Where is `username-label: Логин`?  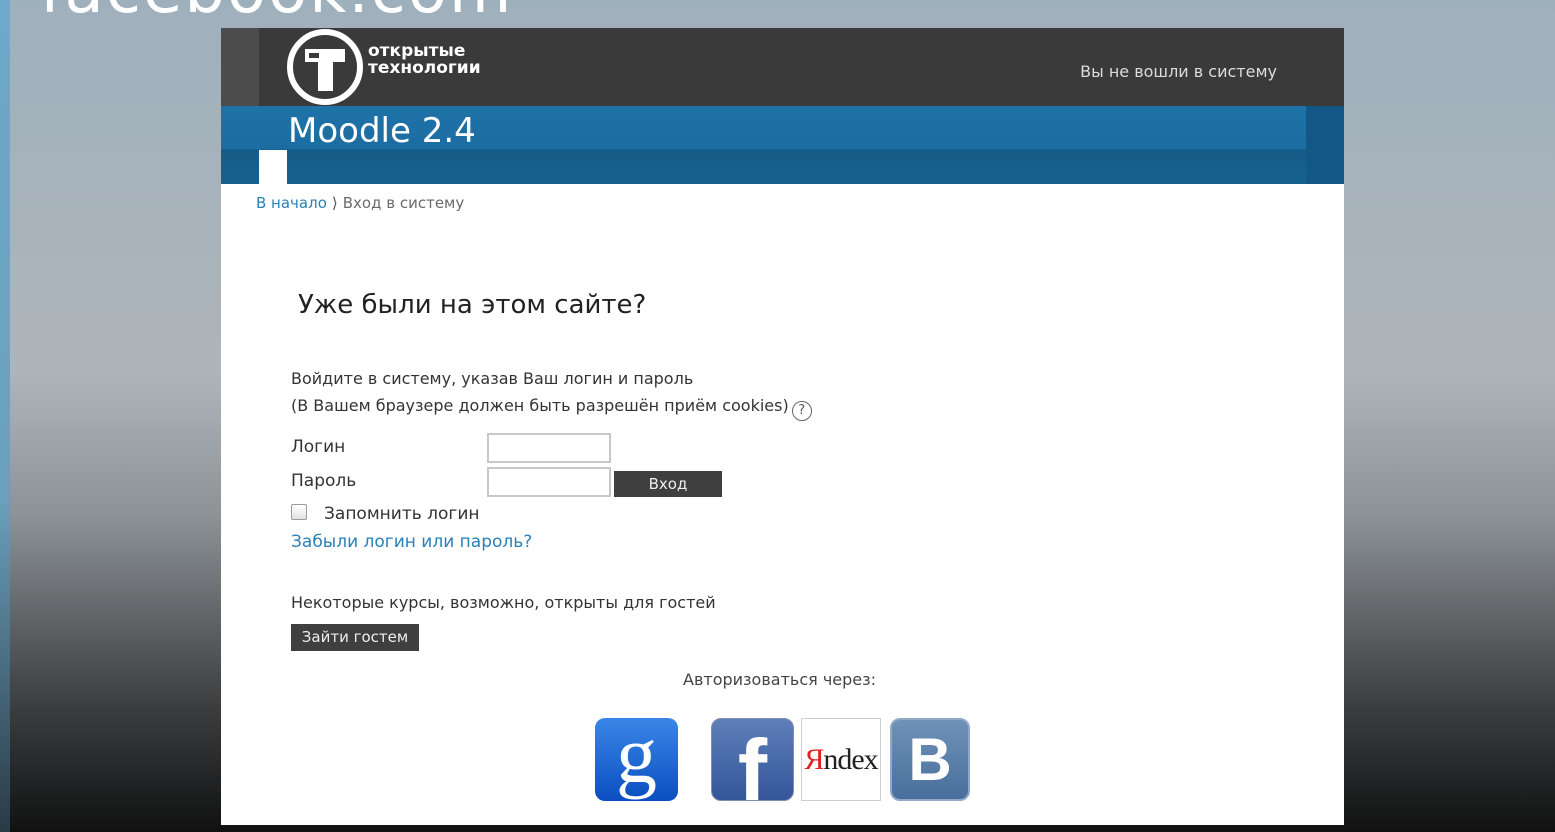
username-label: Логин is located at coordinates (318, 447).